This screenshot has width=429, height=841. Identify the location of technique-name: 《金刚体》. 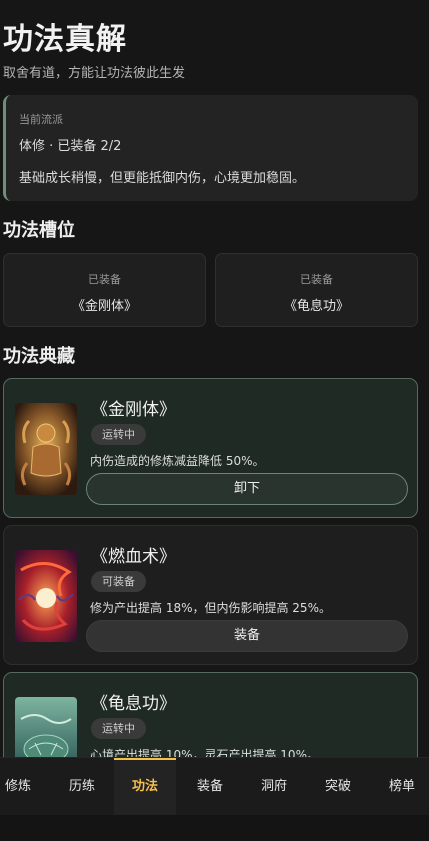
(133, 410).